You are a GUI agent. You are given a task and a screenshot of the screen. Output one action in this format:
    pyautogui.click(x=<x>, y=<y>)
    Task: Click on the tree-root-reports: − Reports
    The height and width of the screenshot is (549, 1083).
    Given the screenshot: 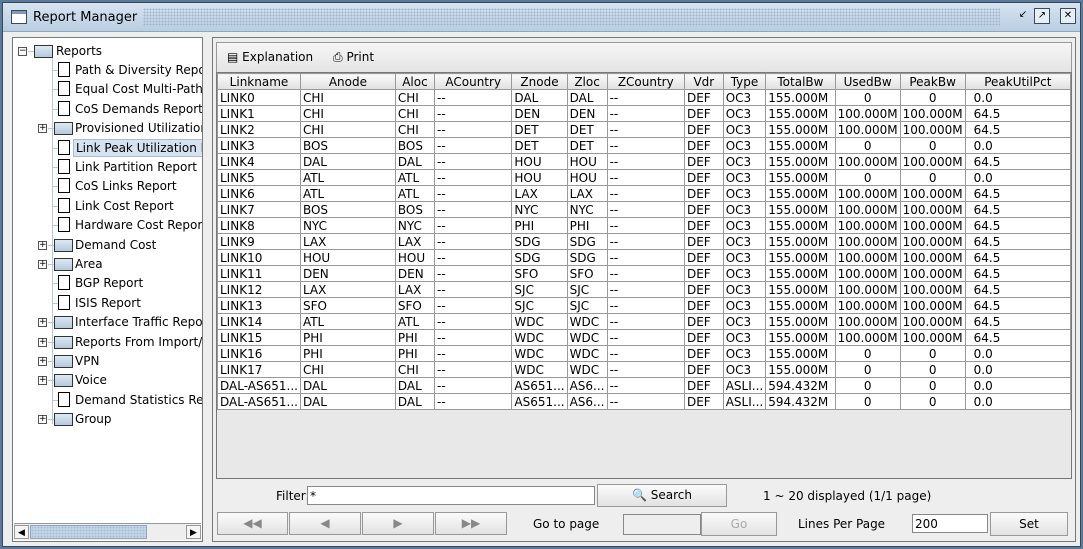 What is the action you would take?
    pyautogui.click(x=107, y=51)
    